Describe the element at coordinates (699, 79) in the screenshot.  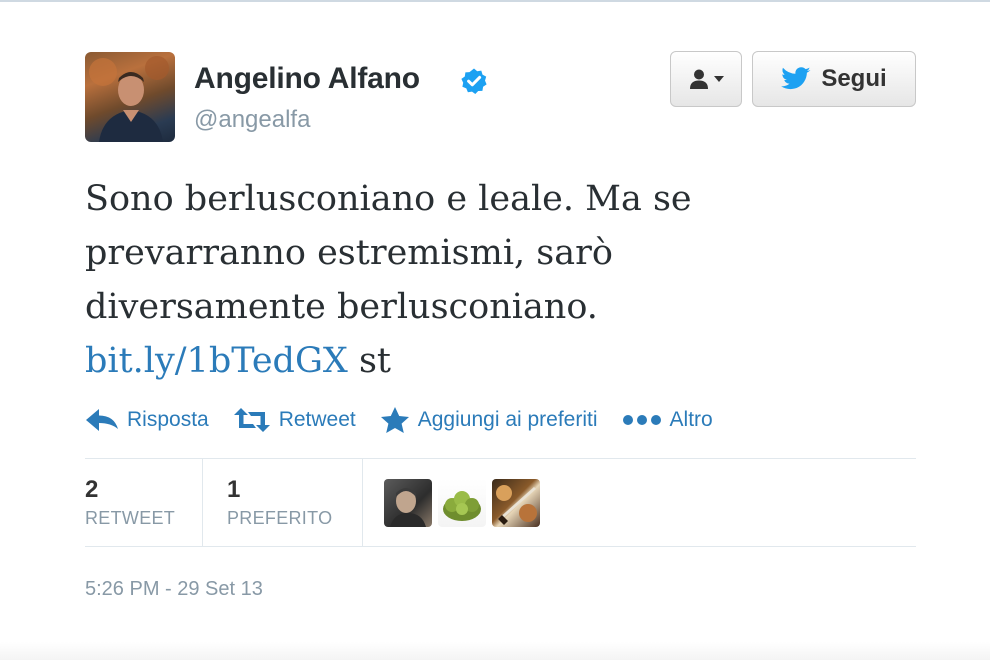
I see `user-icon` at that location.